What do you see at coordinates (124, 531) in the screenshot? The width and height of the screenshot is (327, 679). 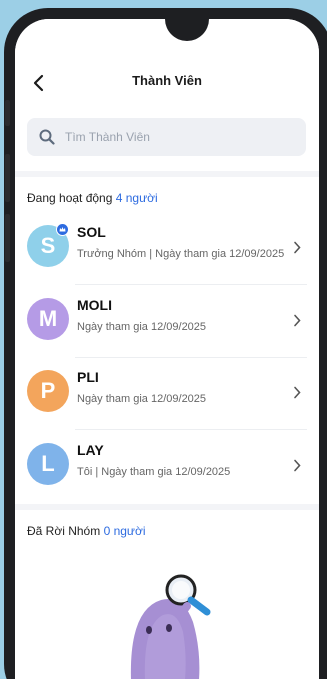 I see `left-count: 0 người` at bounding box center [124, 531].